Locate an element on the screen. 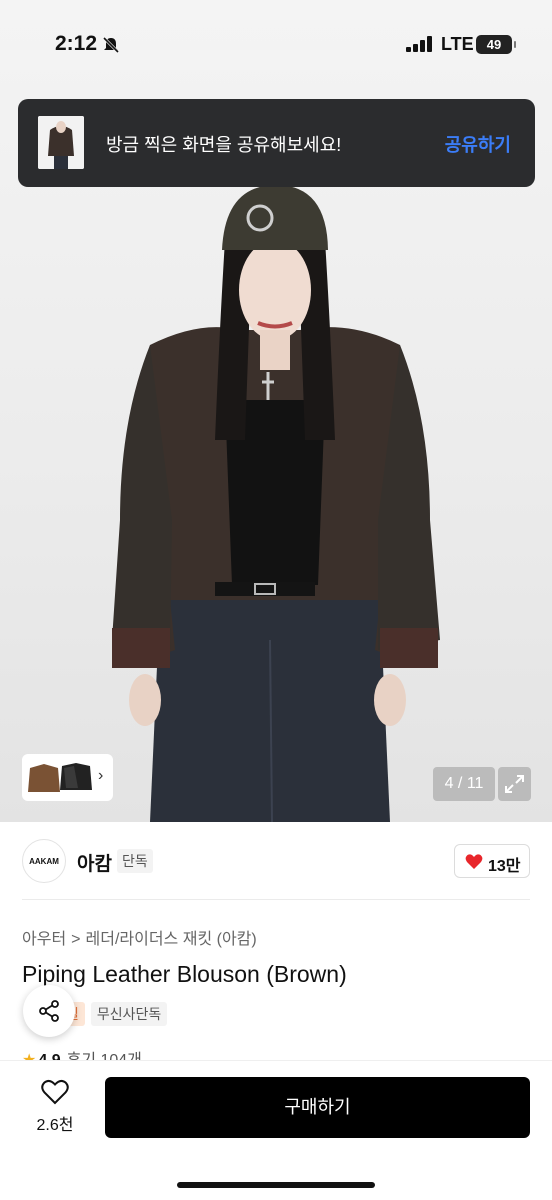 This screenshot has height=1200, width=552. share-action-button: 공유하기 is located at coordinates (478, 144).